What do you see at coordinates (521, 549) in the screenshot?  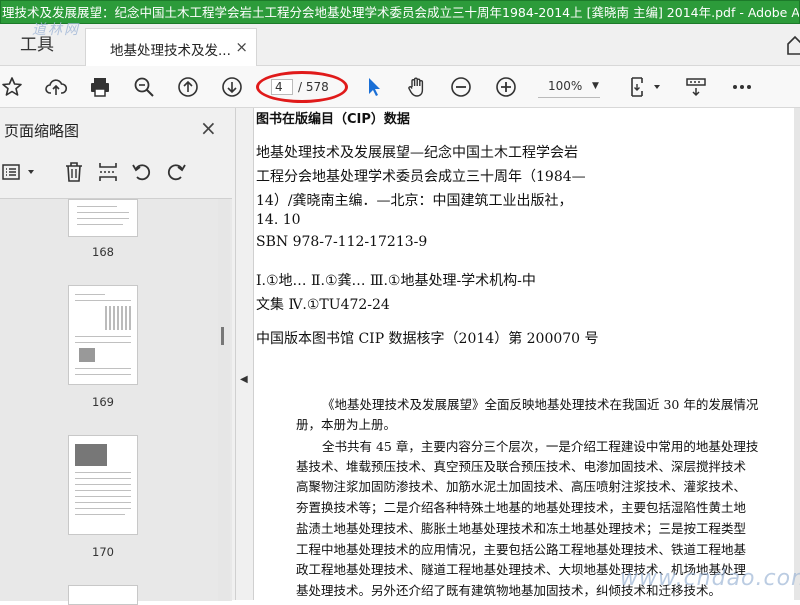 I see `body-line: 工程中地基处理技术的应用情况，主要包括公路工程地基处理技术、铁道工程地基` at bounding box center [521, 549].